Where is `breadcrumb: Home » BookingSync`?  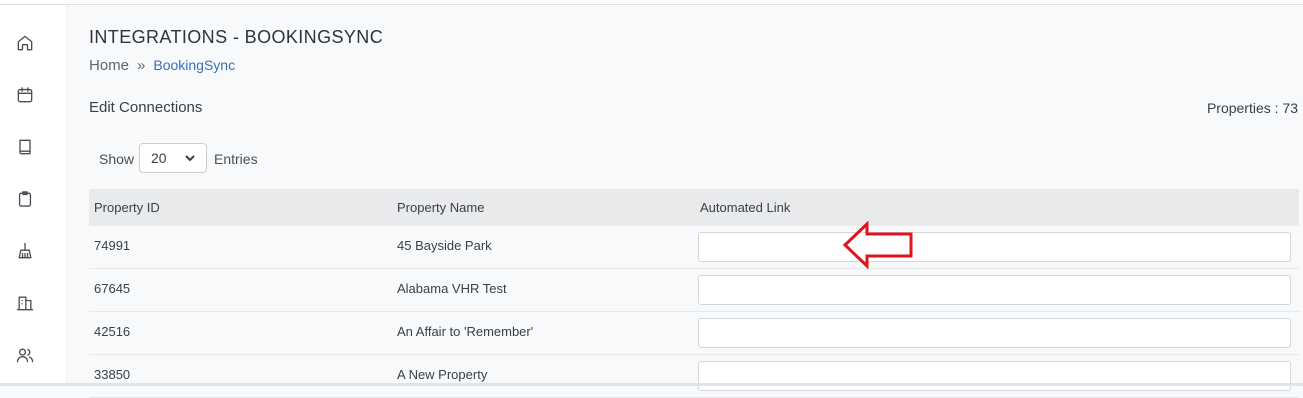
breadcrumb: Home » BookingSync is located at coordinates (162, 65).